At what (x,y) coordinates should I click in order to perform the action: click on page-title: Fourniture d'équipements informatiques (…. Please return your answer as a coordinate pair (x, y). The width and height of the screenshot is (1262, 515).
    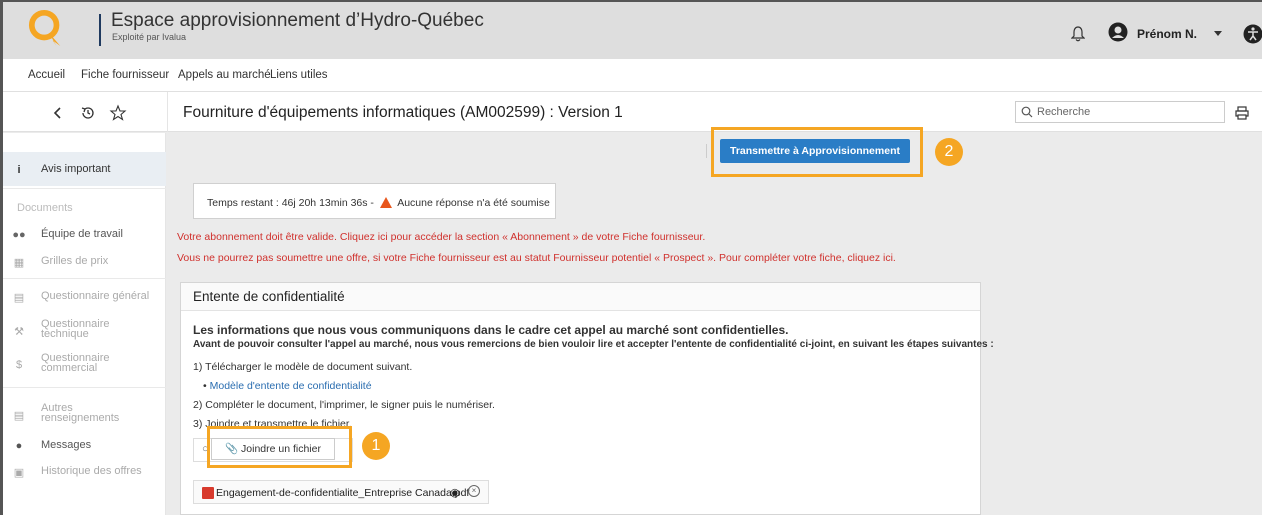
    Looking at the image, I should click on (403, 112).